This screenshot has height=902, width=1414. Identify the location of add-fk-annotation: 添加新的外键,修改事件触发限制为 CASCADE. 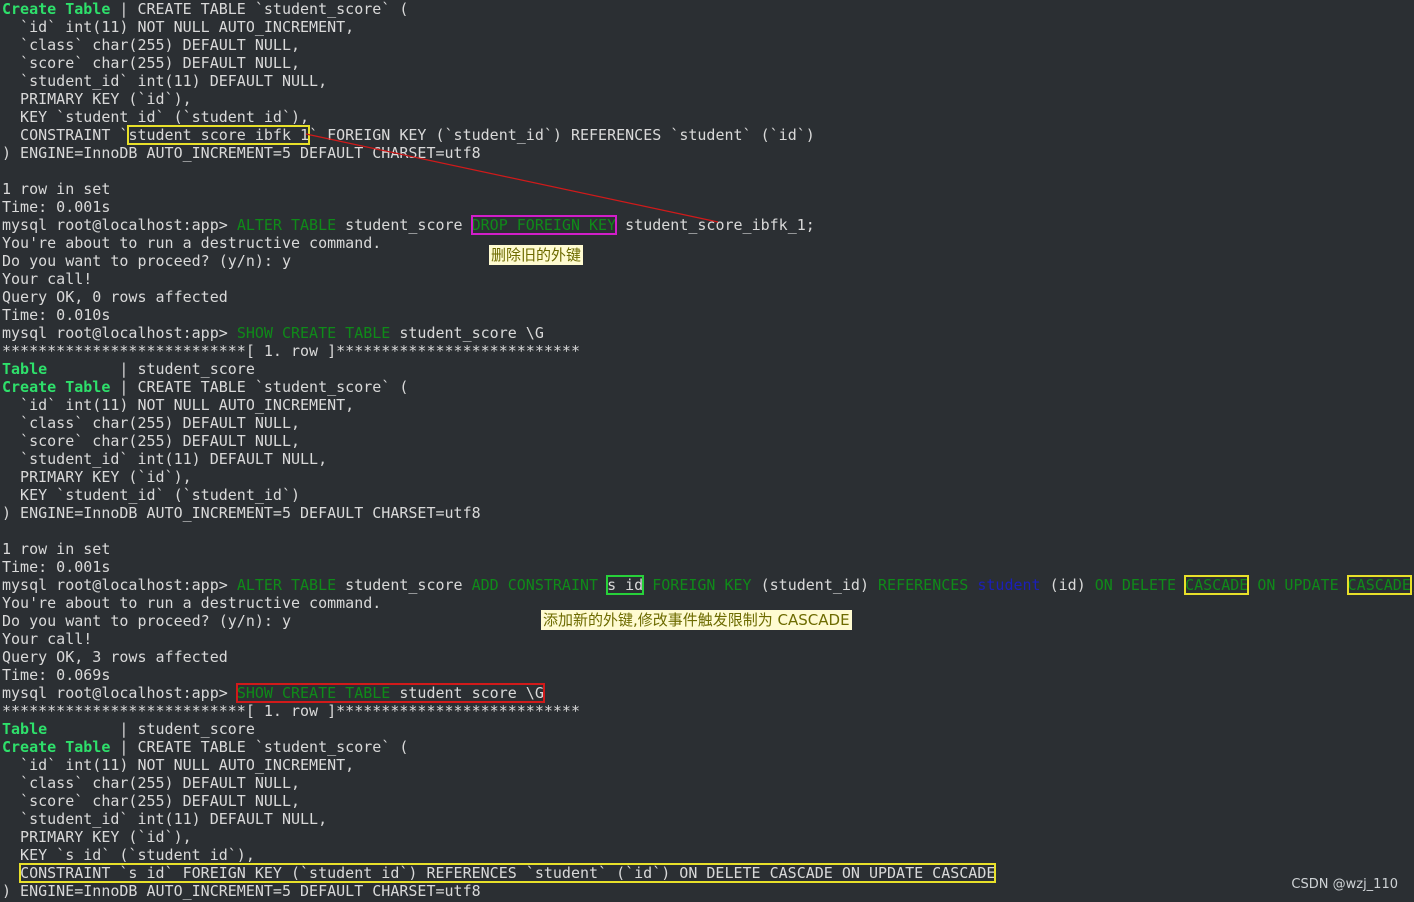
(696, 620).